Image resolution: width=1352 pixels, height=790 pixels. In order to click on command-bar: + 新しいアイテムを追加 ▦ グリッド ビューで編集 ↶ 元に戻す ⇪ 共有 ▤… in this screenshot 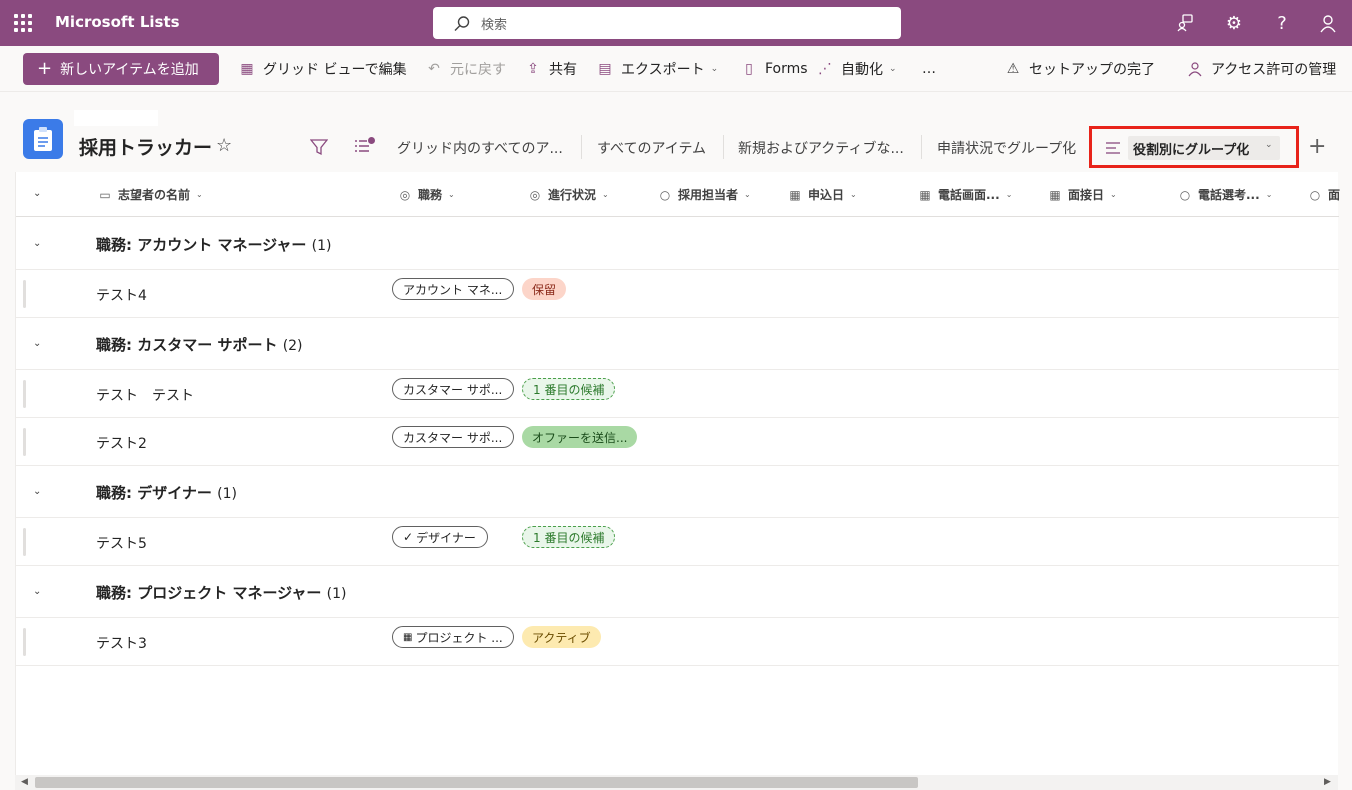, I will do `click(676, 69)`.